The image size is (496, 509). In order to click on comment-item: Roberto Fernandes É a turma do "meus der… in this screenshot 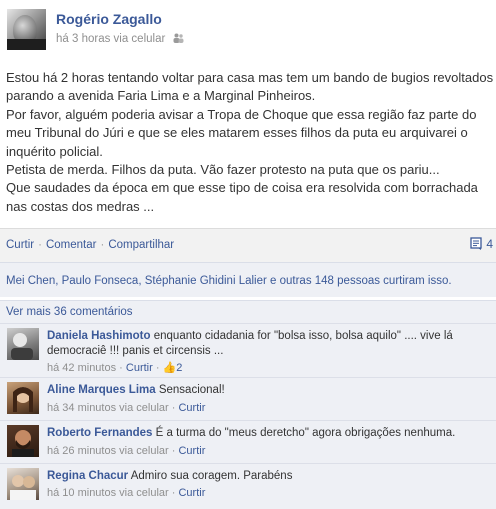, I will do `click(248, 441)`.